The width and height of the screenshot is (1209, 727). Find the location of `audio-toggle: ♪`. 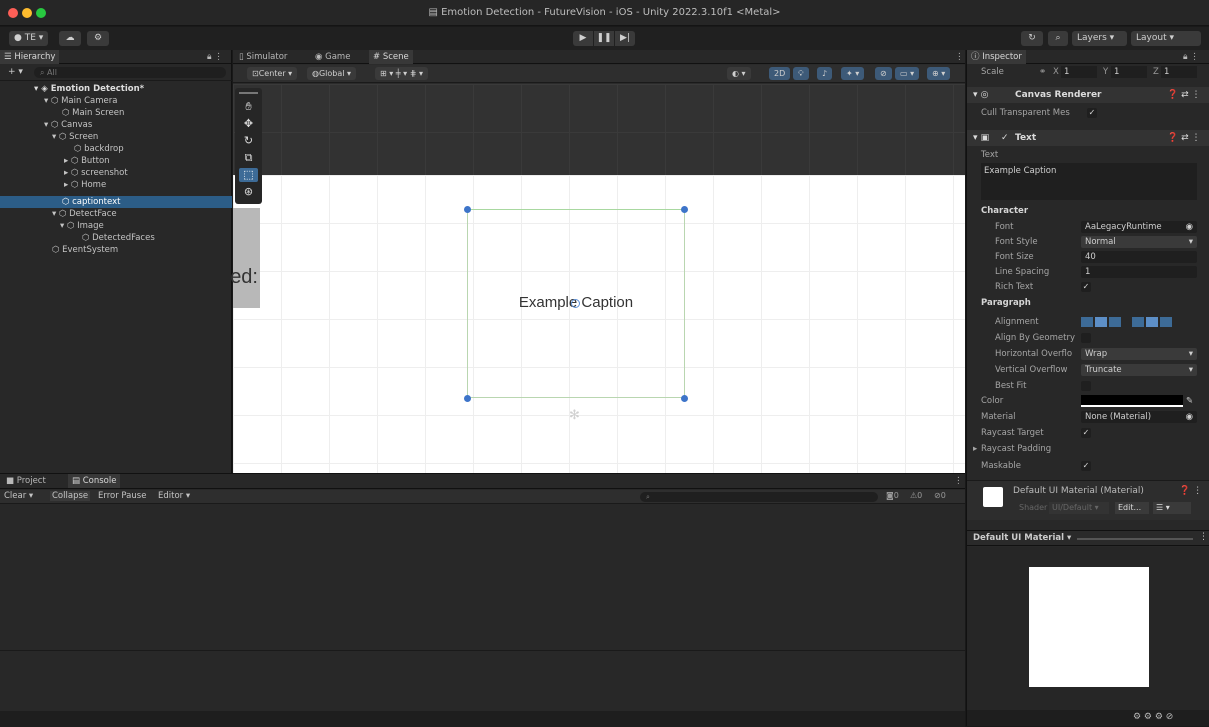

audio-toggle: ♪ is located at coordinates (825, 73).